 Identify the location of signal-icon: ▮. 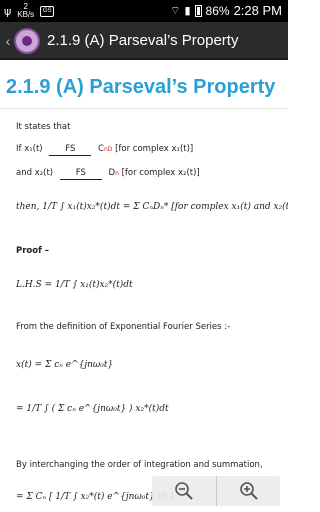
(187, 10).